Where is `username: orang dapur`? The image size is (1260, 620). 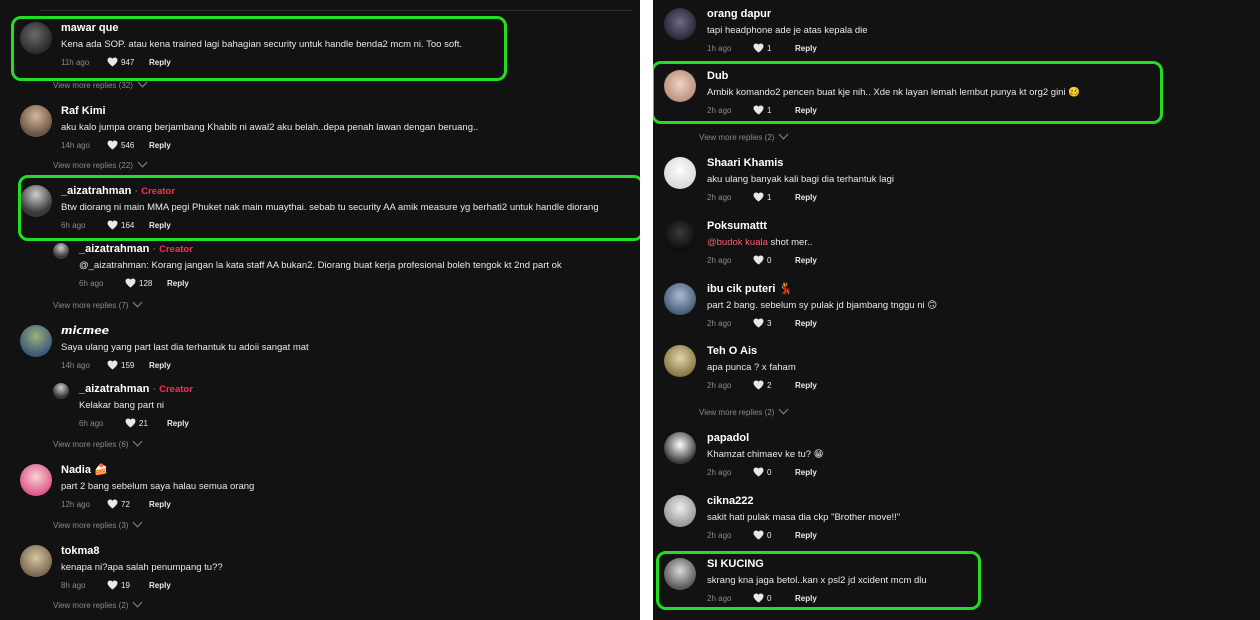
username: orang dapur is located at coordinates (787, 14).